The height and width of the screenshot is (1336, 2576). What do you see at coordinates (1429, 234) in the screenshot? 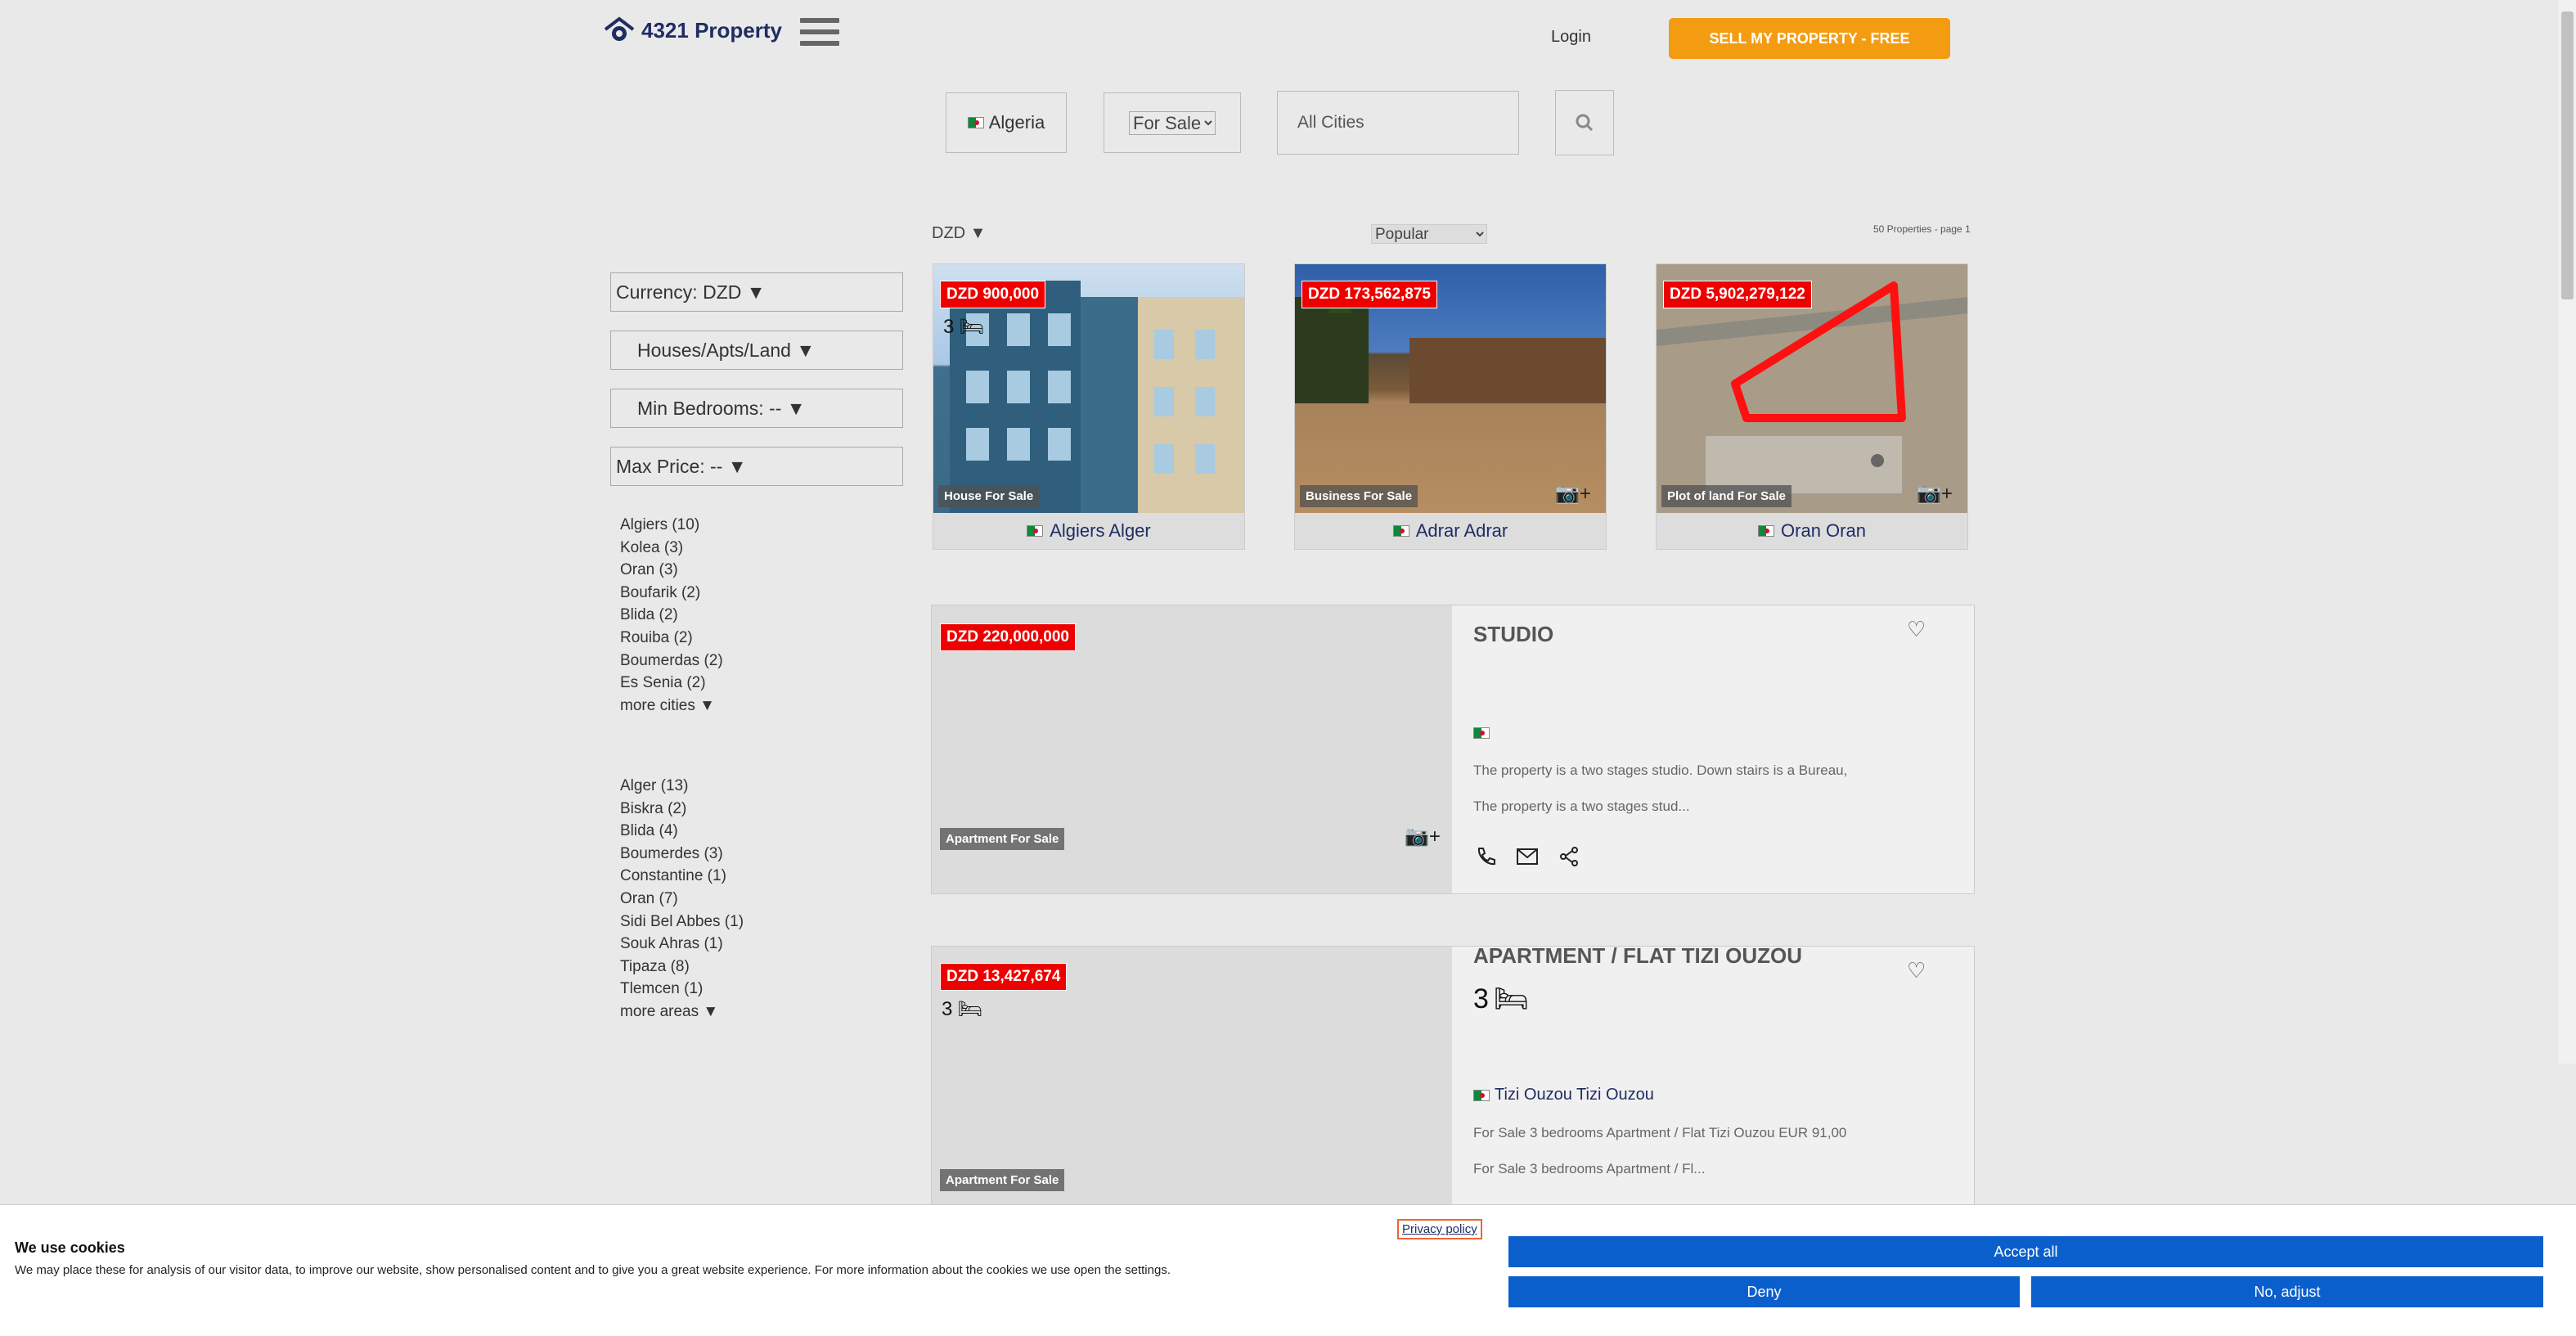
I see `sort-select: Popular` at bounding box center [1429, 234].